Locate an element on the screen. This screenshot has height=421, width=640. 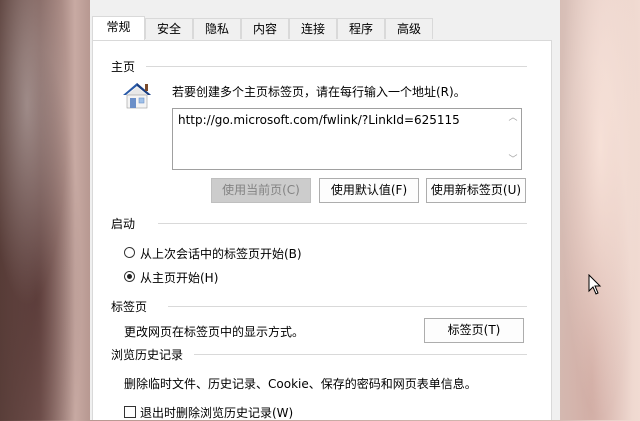
tab-privacy: 隐私 is located at coordinates (217, 28).